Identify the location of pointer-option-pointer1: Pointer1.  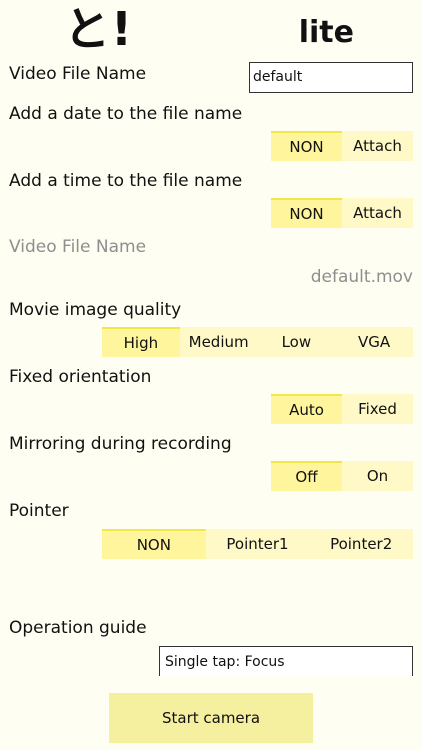
(258, 544).